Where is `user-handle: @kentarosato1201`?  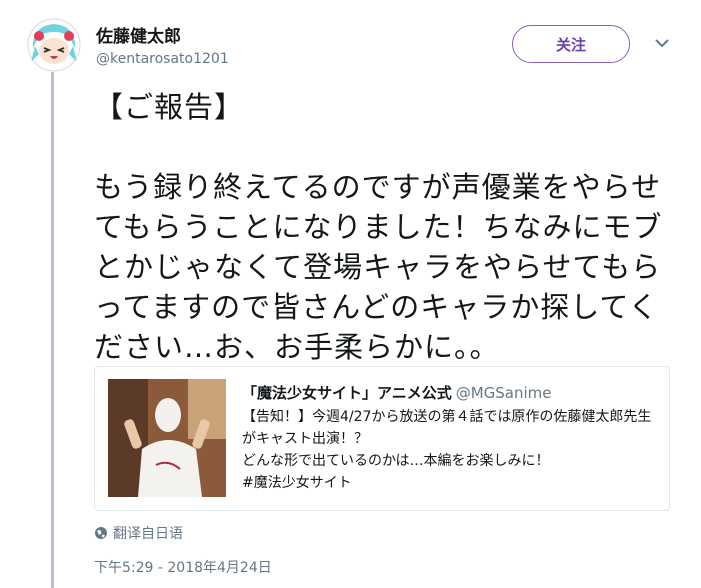
user-handle: @kentarosato1201 is located at coordinates (162, 59).